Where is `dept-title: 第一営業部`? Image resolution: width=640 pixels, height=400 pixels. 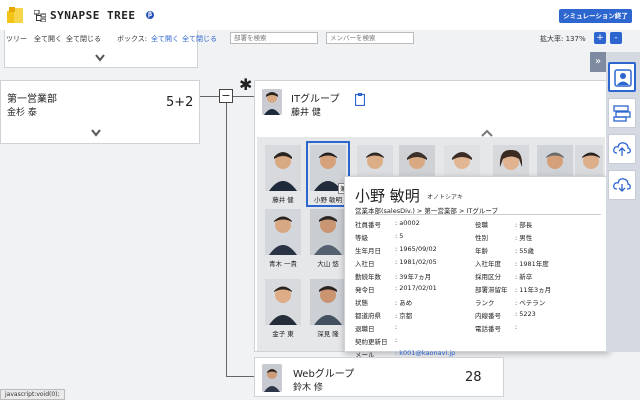
dept-title: 第一営業部 is located at coordinates (32, 99).